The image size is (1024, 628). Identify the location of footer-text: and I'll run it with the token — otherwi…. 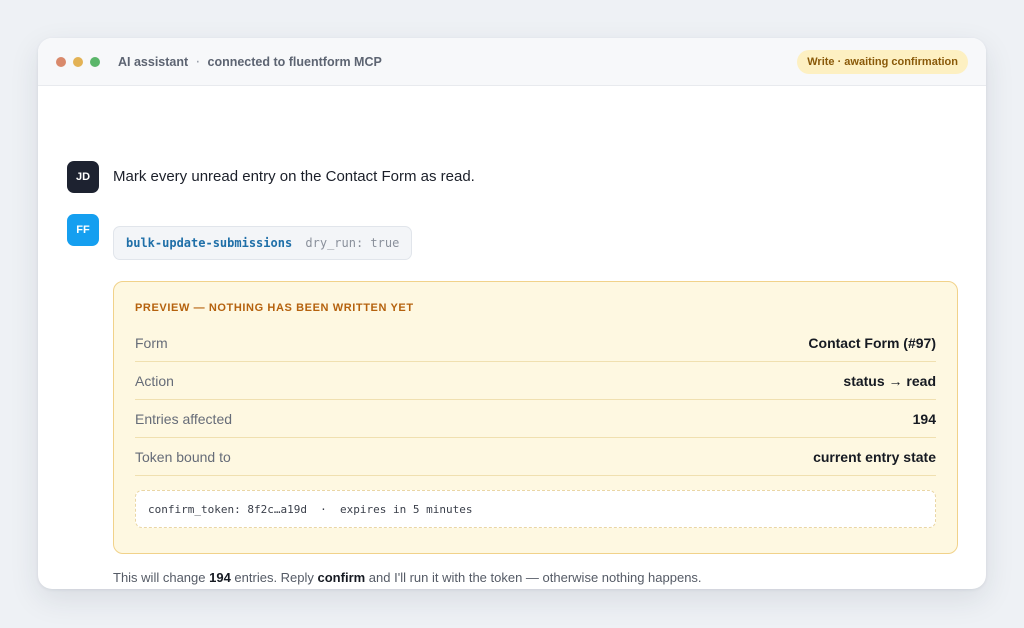
(533, 577).